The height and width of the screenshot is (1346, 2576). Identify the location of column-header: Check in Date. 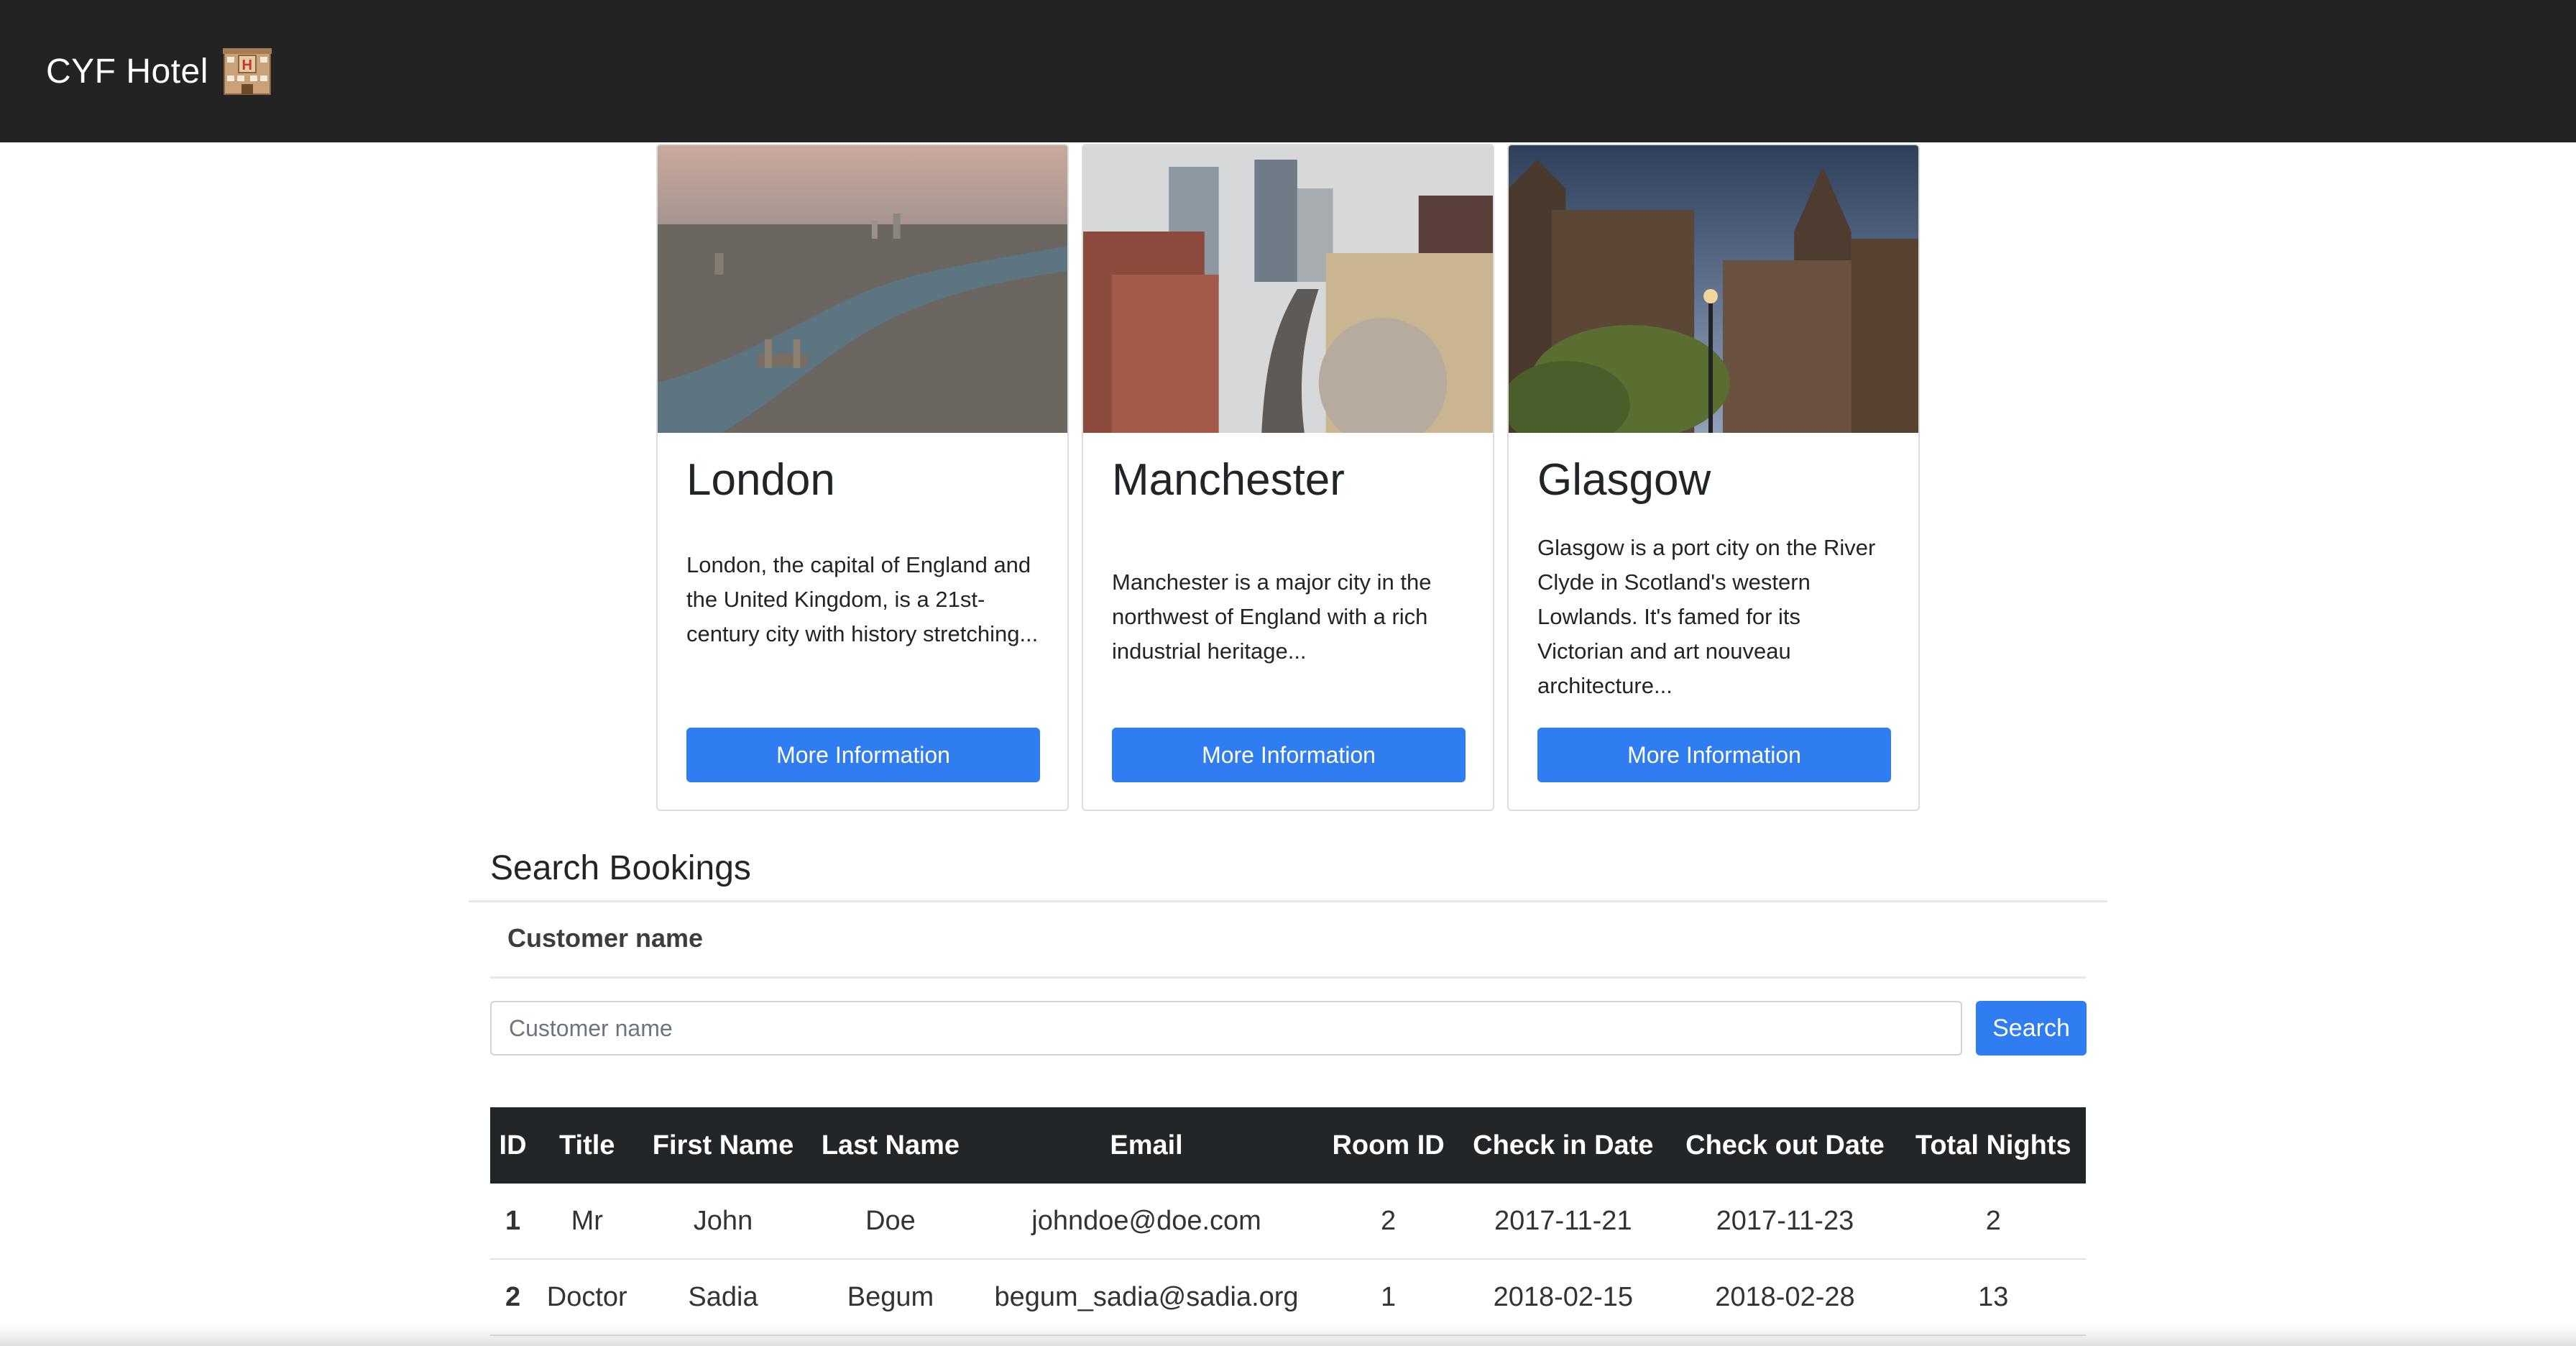
(1563, 1145).